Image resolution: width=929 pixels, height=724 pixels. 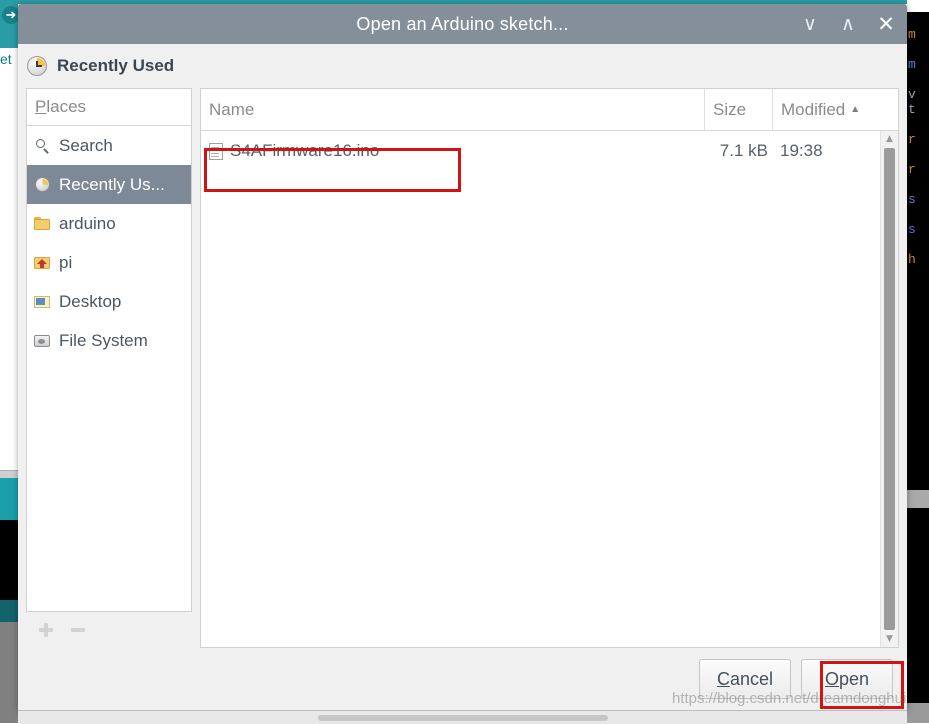 What do you see at coordinates (890, 639) in the screenshot?
I see `scroll-down-icon: ▼` at bounding box center [890, 639].